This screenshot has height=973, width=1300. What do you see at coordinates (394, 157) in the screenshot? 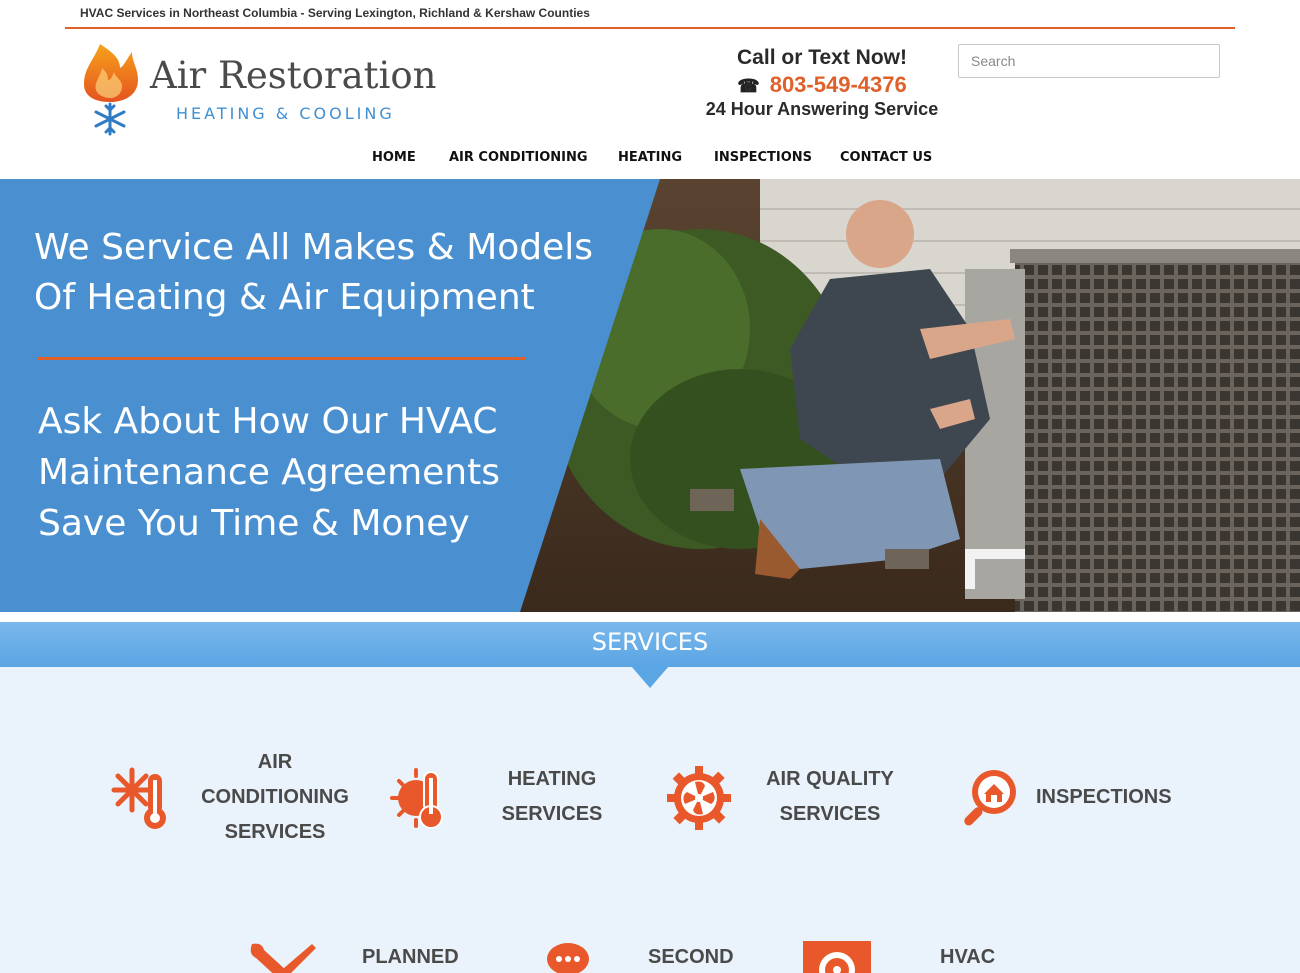
I see `nav-home: HOME` at bounding box center [394, 157].